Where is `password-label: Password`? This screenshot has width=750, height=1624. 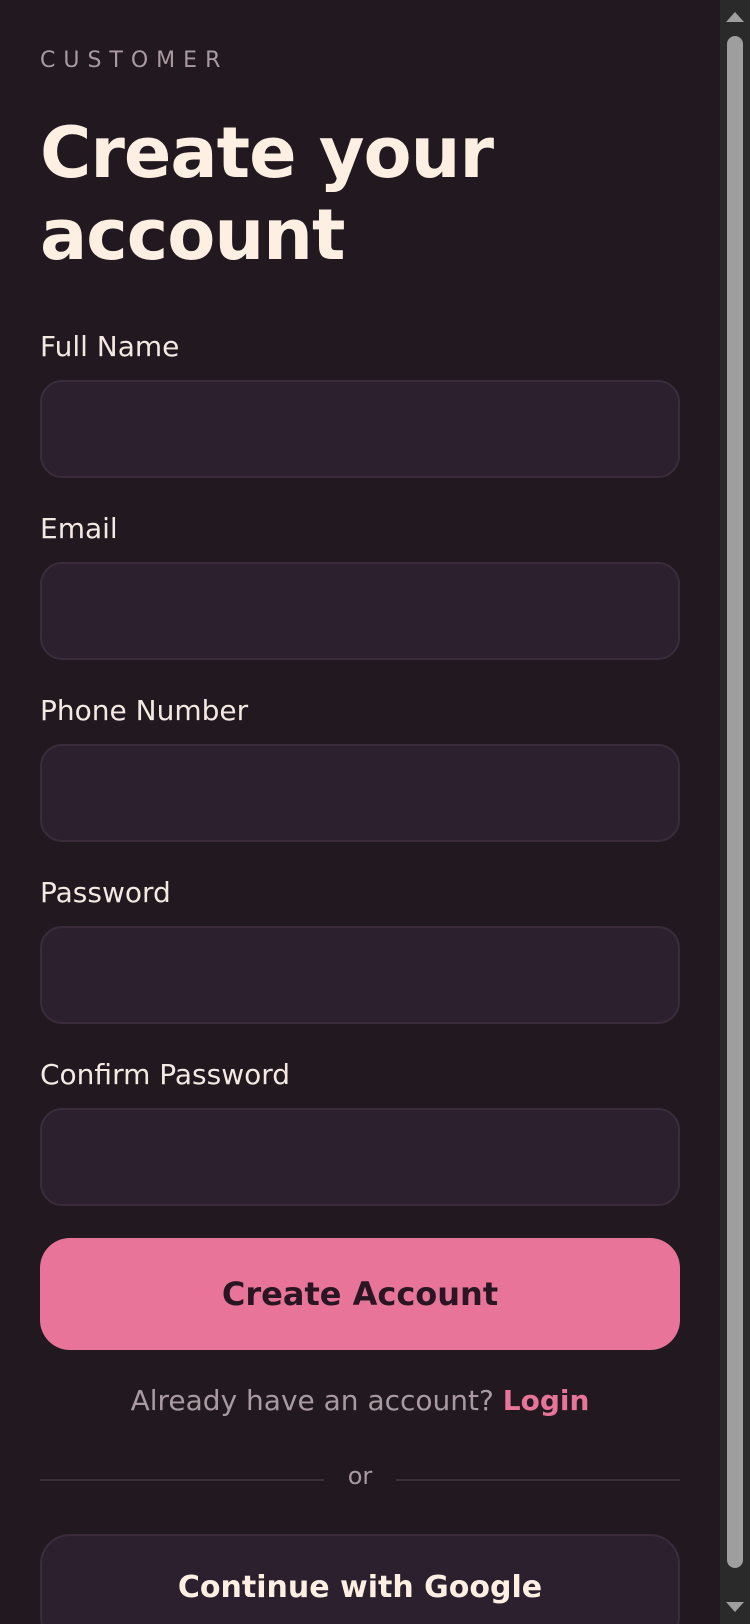
password-label: Password is located at coordinates (105, 892).